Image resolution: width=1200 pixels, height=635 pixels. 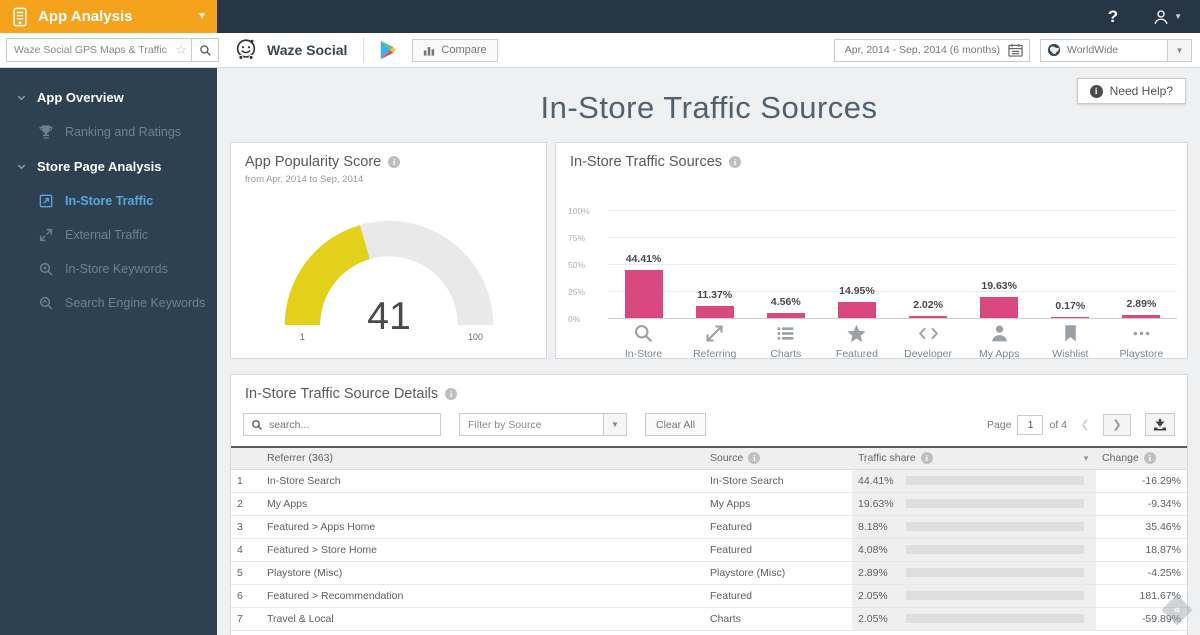 What do you see at coordinates (246, 527) in the screenshot?
I see `row-number: 3` at bounding box center [246, 527].